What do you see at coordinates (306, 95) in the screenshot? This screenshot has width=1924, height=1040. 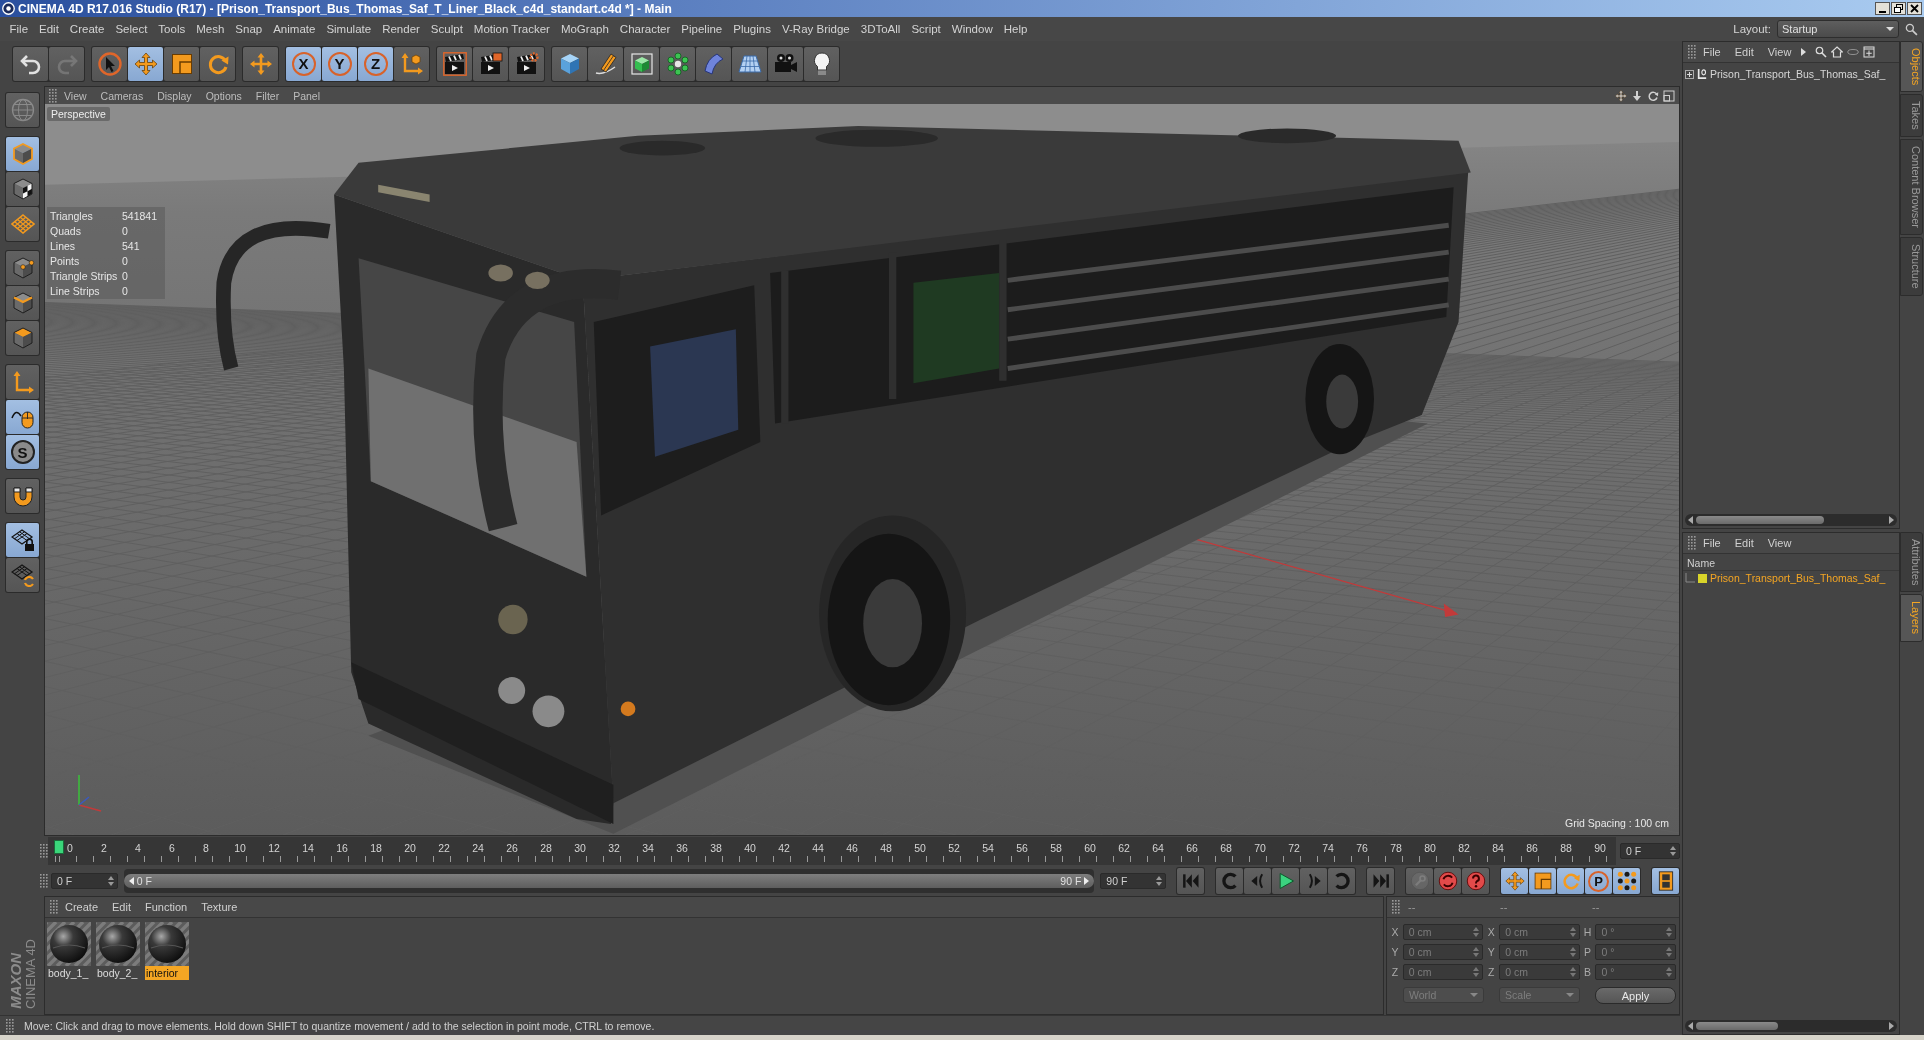 I see `menu-item: Panel` at bounding box center [306, 95].